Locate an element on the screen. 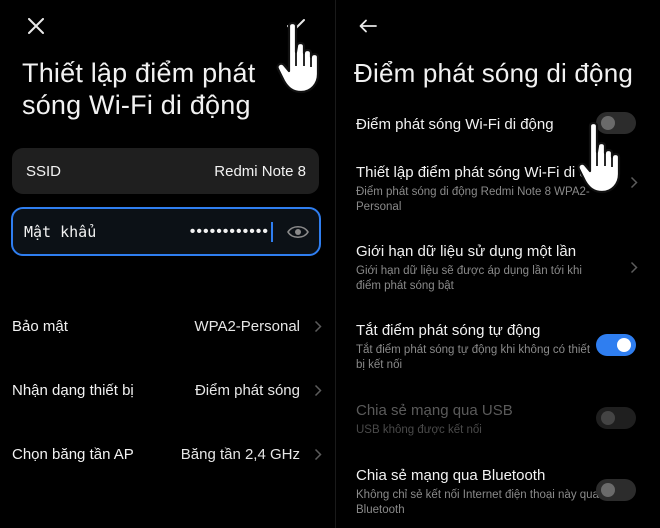  password-value: •••••••••••• is located at coordinates (229, 231).